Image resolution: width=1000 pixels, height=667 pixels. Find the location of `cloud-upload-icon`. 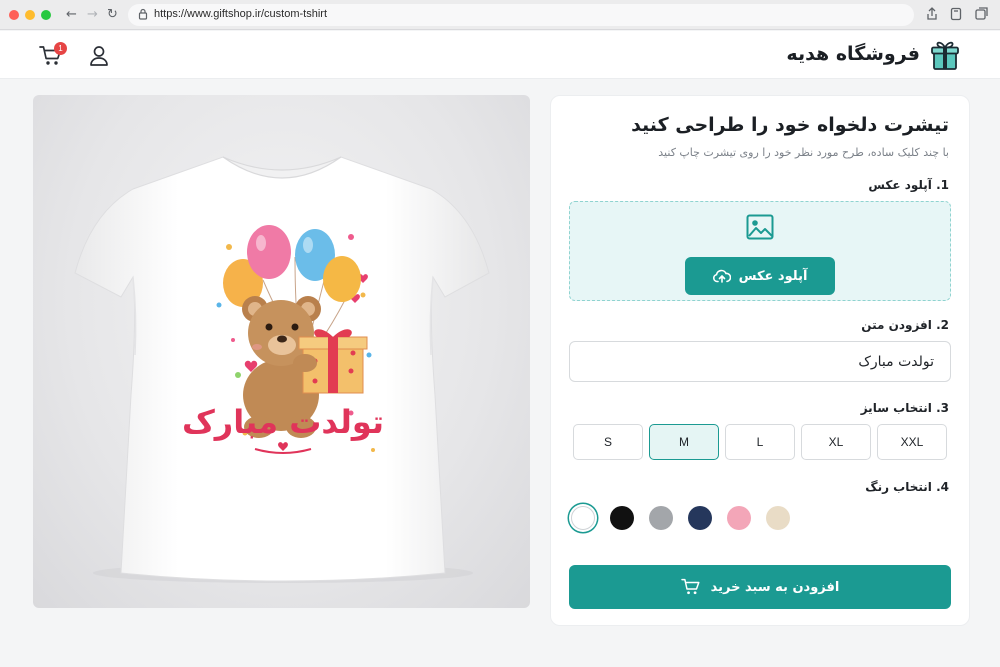

cloud-upload-icon is located at coordinates (721, 276).